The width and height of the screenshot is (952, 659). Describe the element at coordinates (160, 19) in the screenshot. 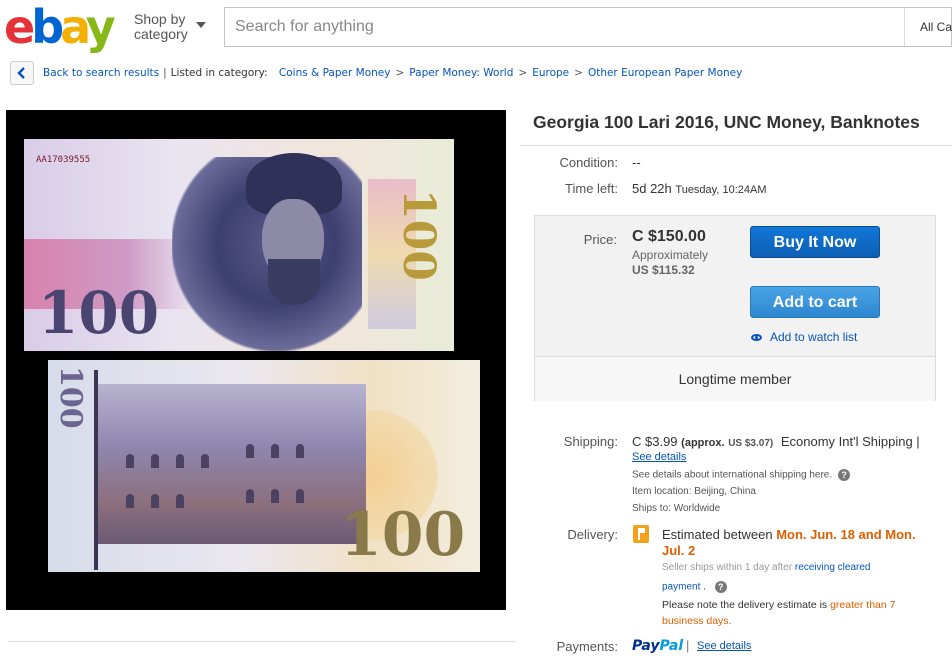

I see `shop-by-label: Shop by` at that location.